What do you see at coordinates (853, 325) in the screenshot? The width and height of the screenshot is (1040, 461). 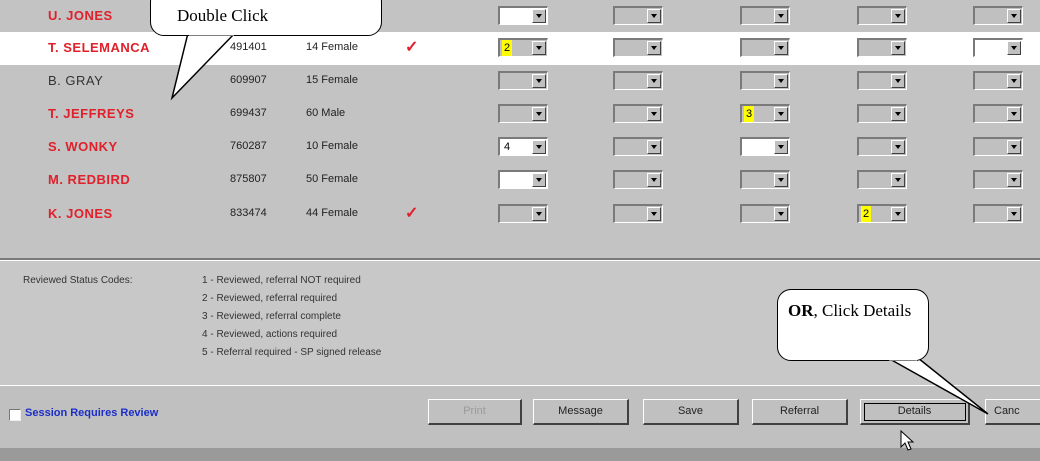 I see `details-callout: OR, Click Details` at bounding box center [853, 325].